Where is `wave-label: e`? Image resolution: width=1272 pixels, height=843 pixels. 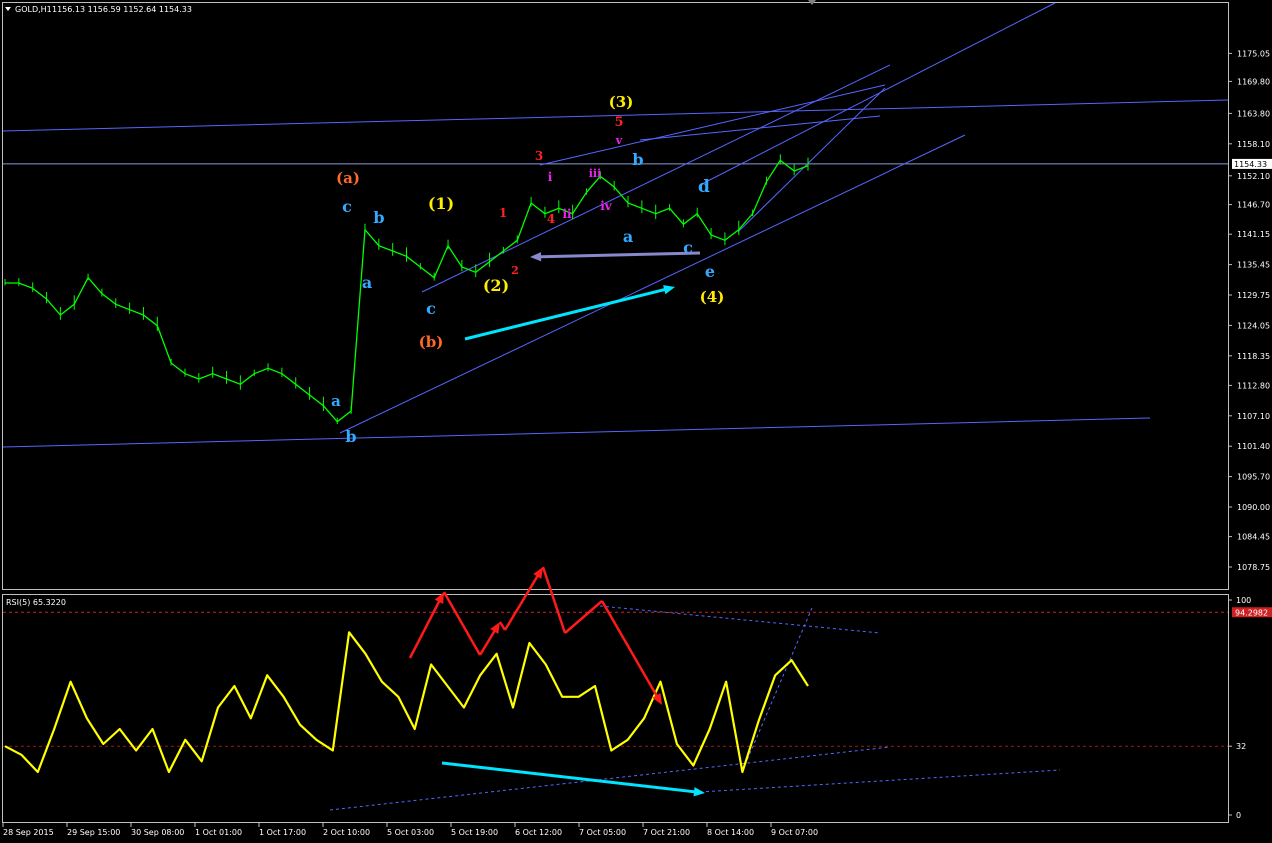 wave-label: e is located at coordinates (710, 271).